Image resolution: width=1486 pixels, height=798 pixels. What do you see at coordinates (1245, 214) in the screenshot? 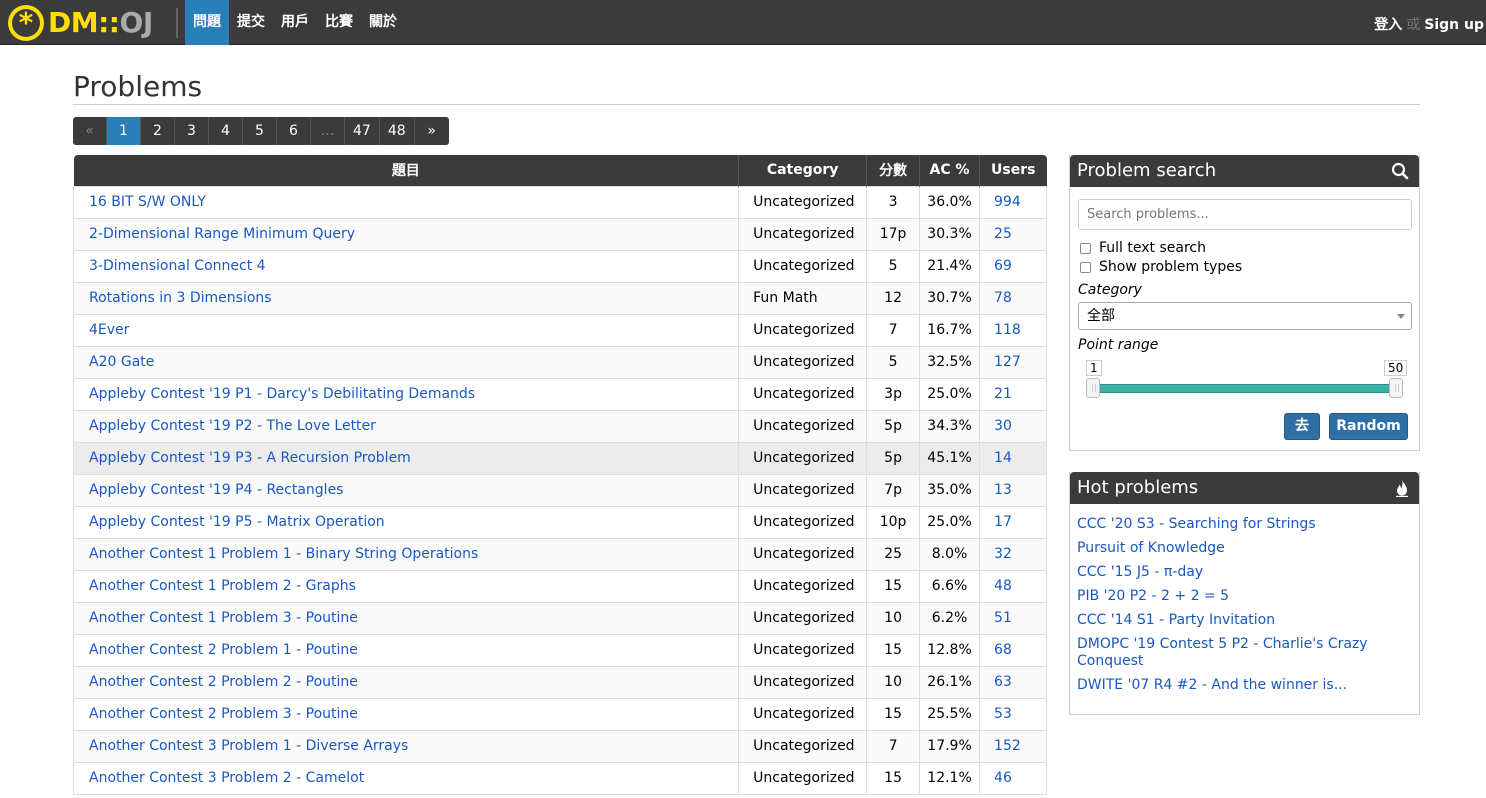
I see `search-input` at bounding box center [1245, 214].